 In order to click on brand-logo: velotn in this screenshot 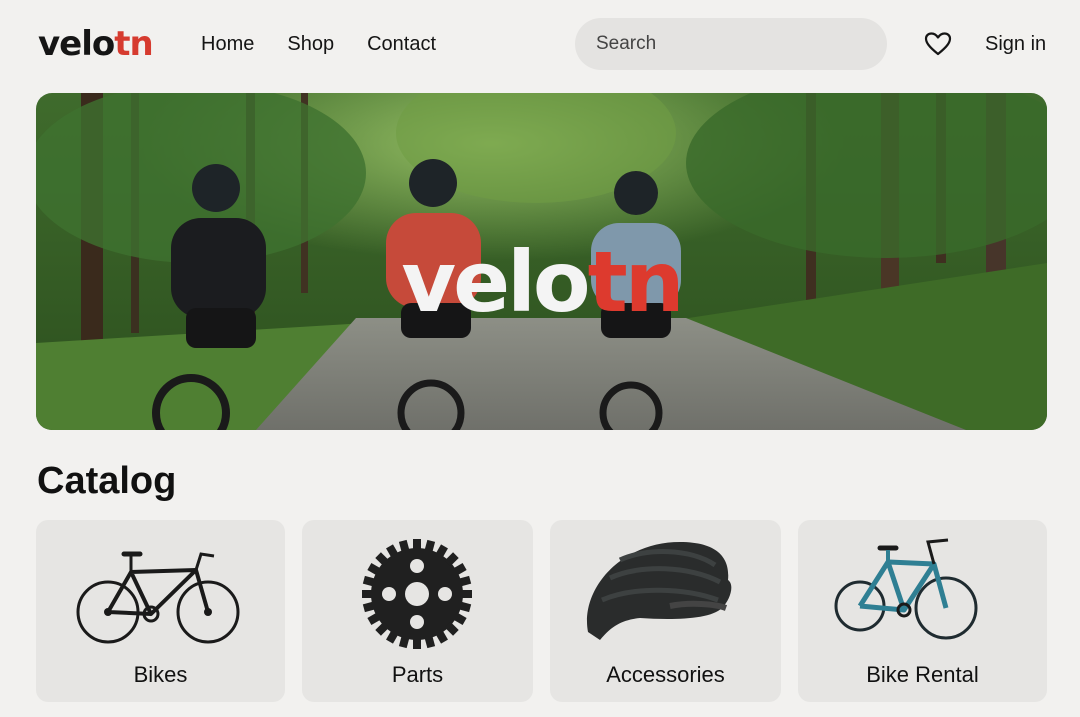, I will do `click(96, 44)`.